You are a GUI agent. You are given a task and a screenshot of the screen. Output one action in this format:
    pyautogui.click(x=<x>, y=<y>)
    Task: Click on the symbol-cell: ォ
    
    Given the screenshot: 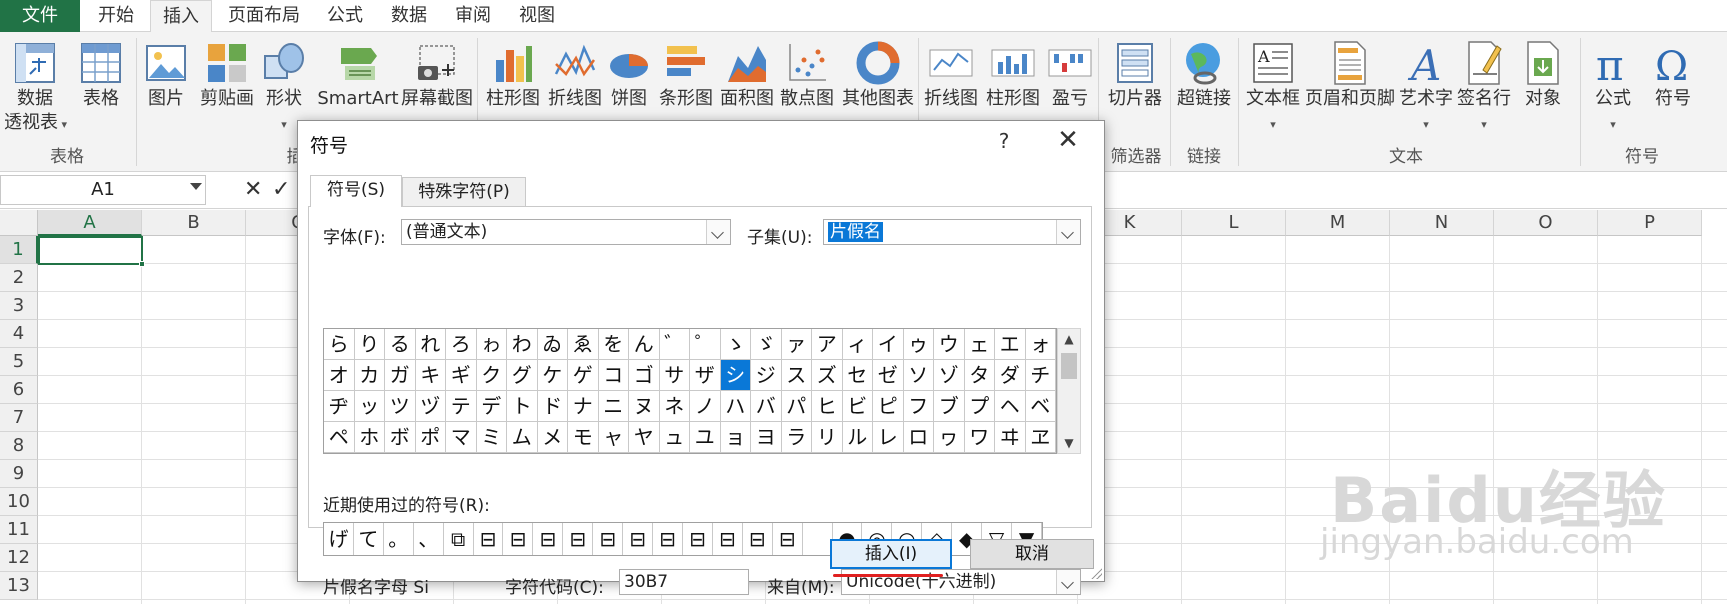 What is the action you would take?
    pyautogui.click(x=1040, y=344)
    